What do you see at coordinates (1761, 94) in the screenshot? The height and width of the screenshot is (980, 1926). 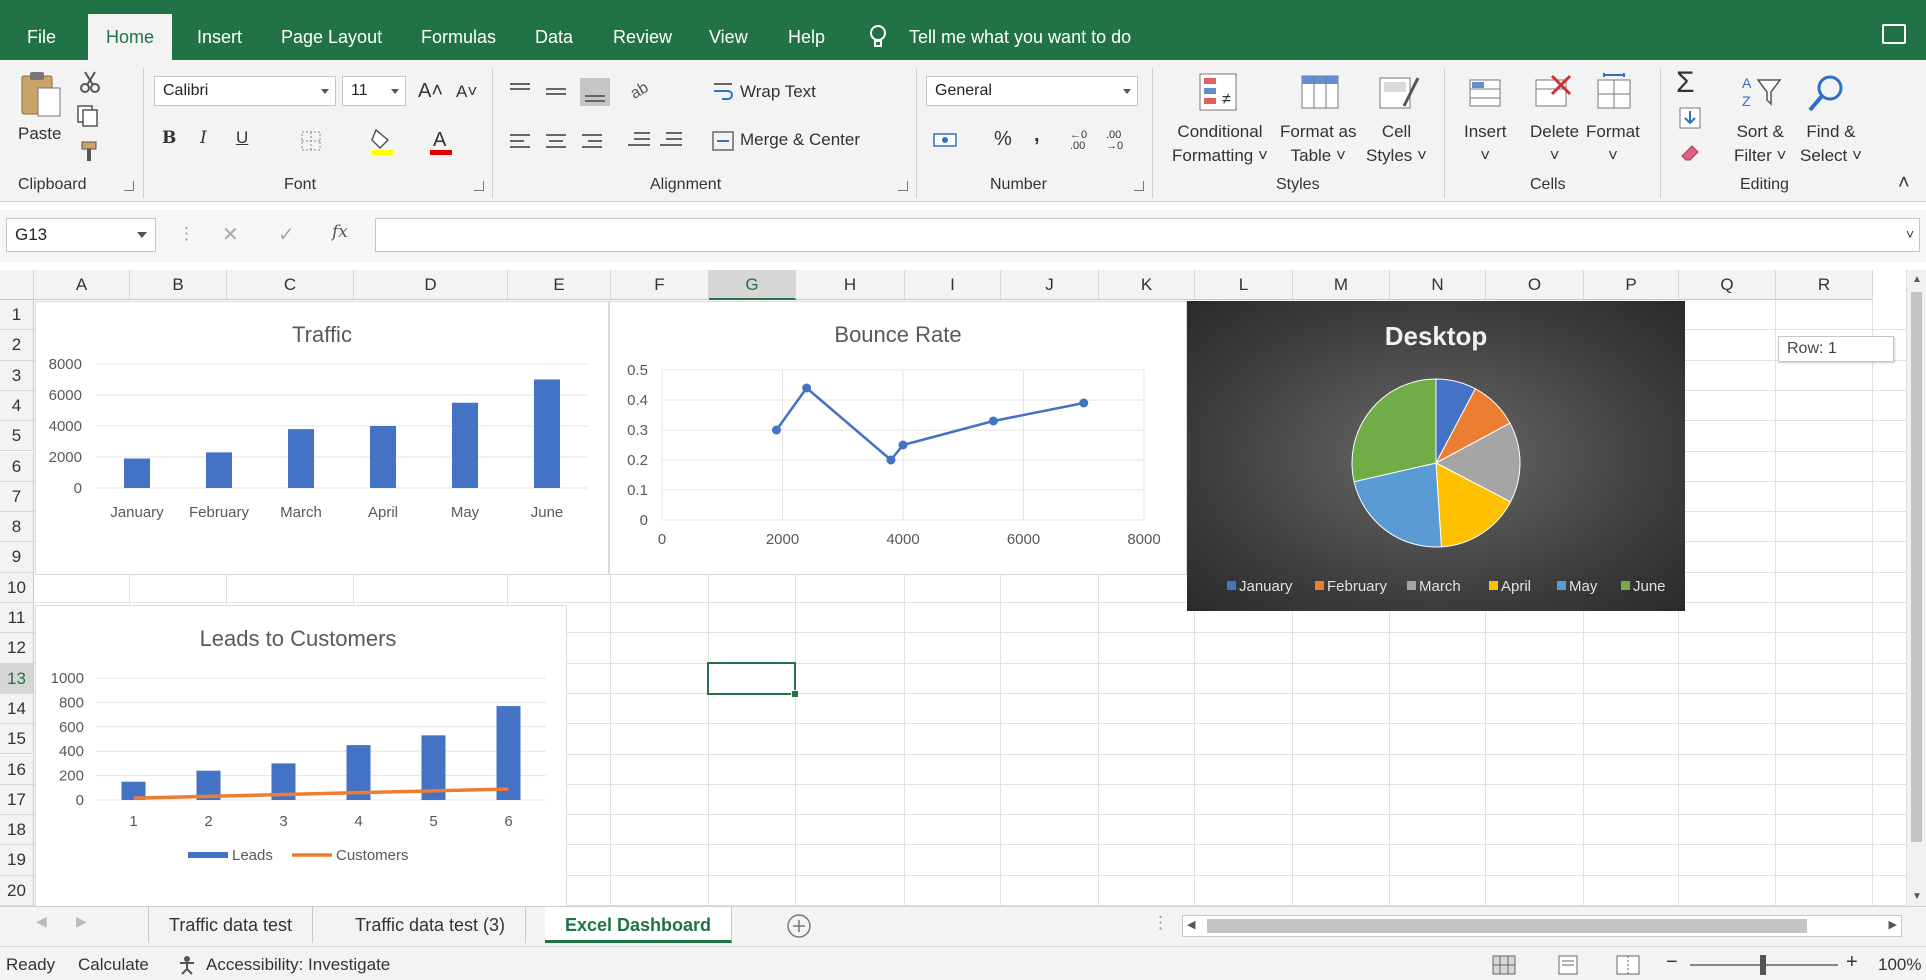 I see `sort-filter-icon: AZ` at bounding box center [1761, 94].